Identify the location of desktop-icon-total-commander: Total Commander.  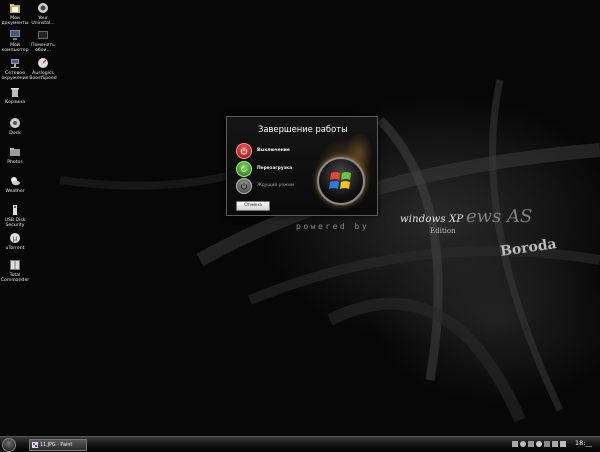
(15, 271).